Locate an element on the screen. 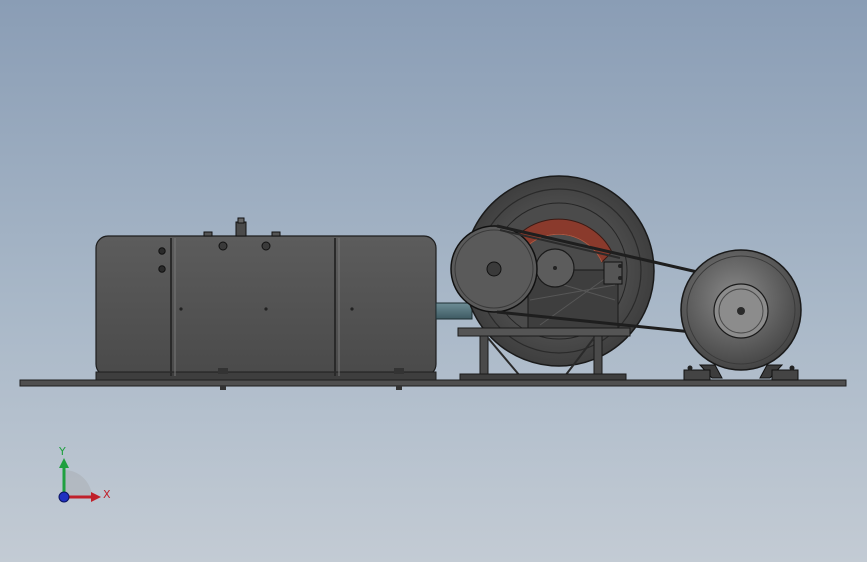 The width and height of the screenshot is (867, 562). filler-cap is located at coordinates (241, 227).